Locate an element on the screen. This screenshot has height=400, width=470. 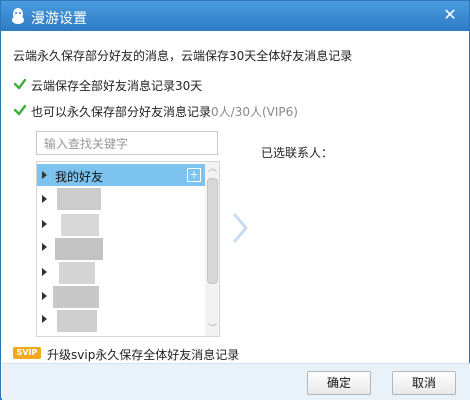
vip-quota-text: 0人/30人(VIP6) is located at coordinates (254, 112).